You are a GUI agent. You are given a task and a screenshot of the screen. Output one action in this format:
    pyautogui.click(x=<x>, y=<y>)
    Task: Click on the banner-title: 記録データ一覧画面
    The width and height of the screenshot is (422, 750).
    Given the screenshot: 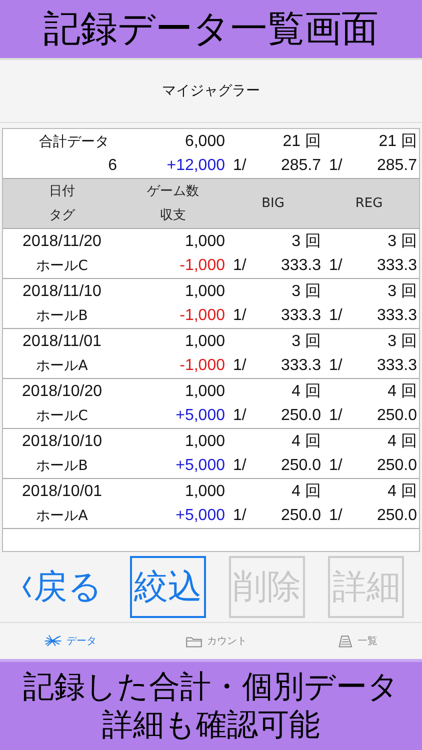 What is the action you would take?
    pyautogui.click(x=211, y=30)
    